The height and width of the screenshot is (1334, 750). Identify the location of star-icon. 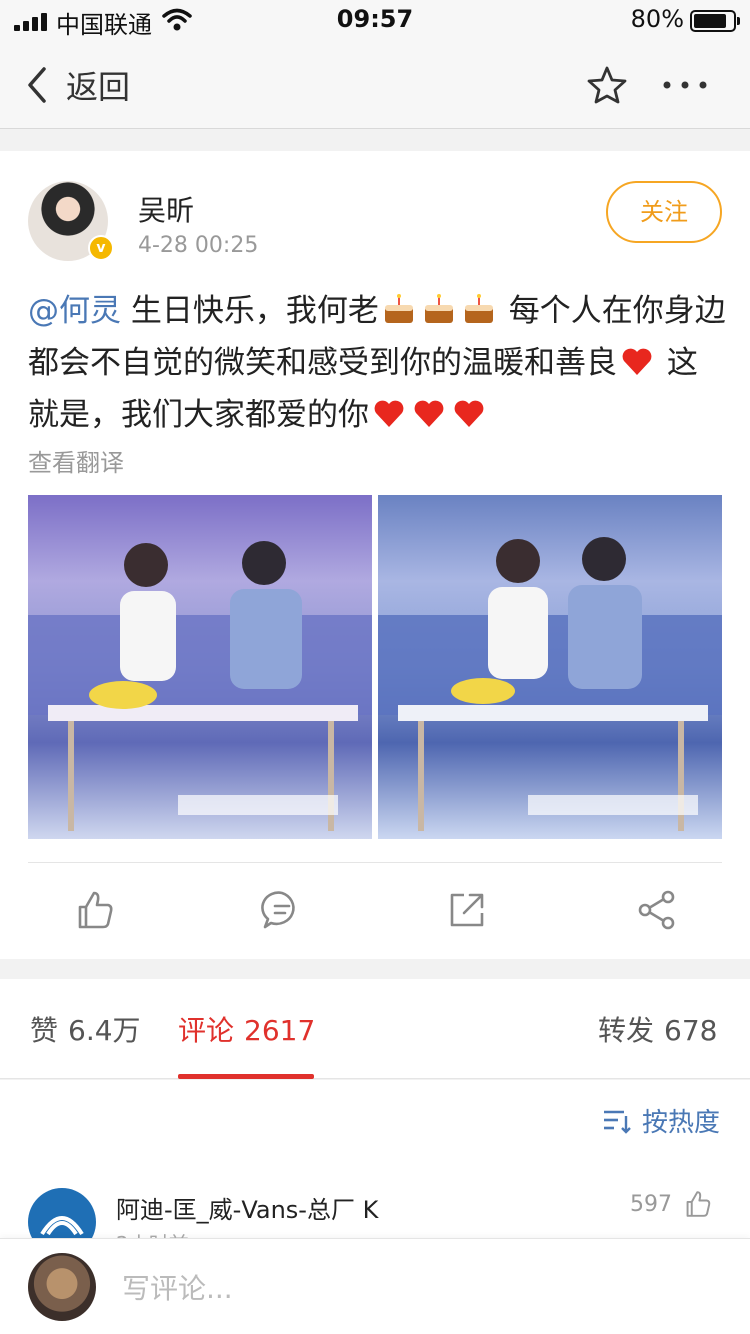
(607, 85).